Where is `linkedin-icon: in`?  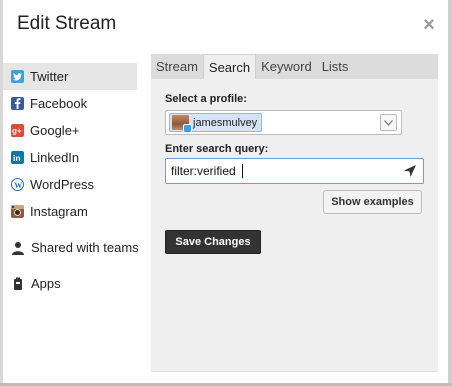
linkedin-icon: in is located at coordinates (17, 157).